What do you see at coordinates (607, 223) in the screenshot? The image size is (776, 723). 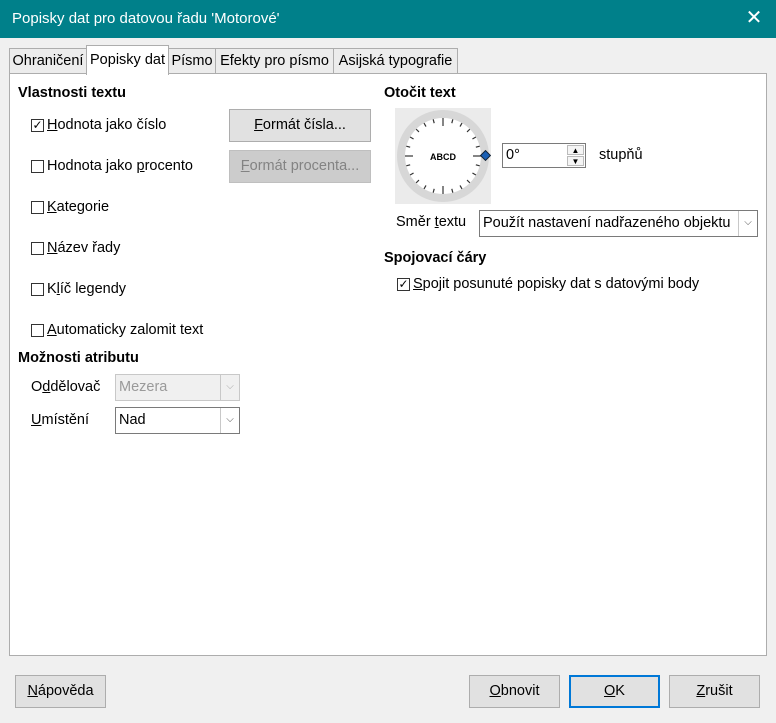 I see `text-direction-value: Použít nastavení nadřazeného objektu` at bounding box center [607, 223].